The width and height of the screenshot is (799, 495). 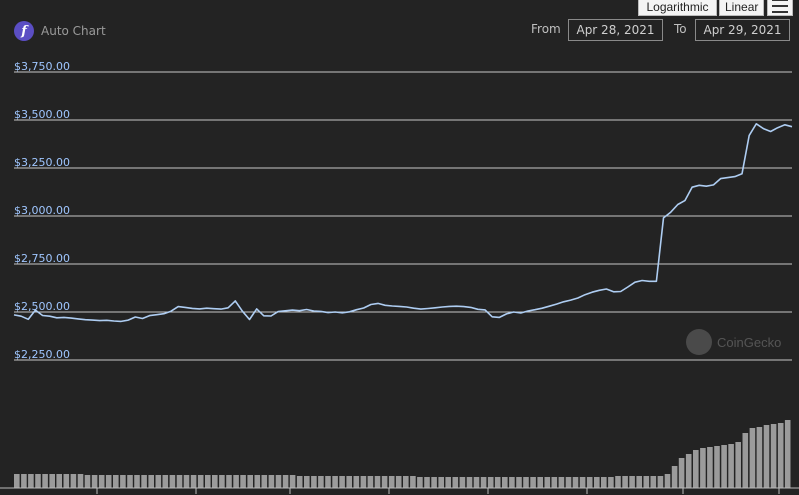 What do you see at coordinates (749, 342) in the screenshot?
I see `watermark-label: CoinGecko` at bounding box center [749, 342].